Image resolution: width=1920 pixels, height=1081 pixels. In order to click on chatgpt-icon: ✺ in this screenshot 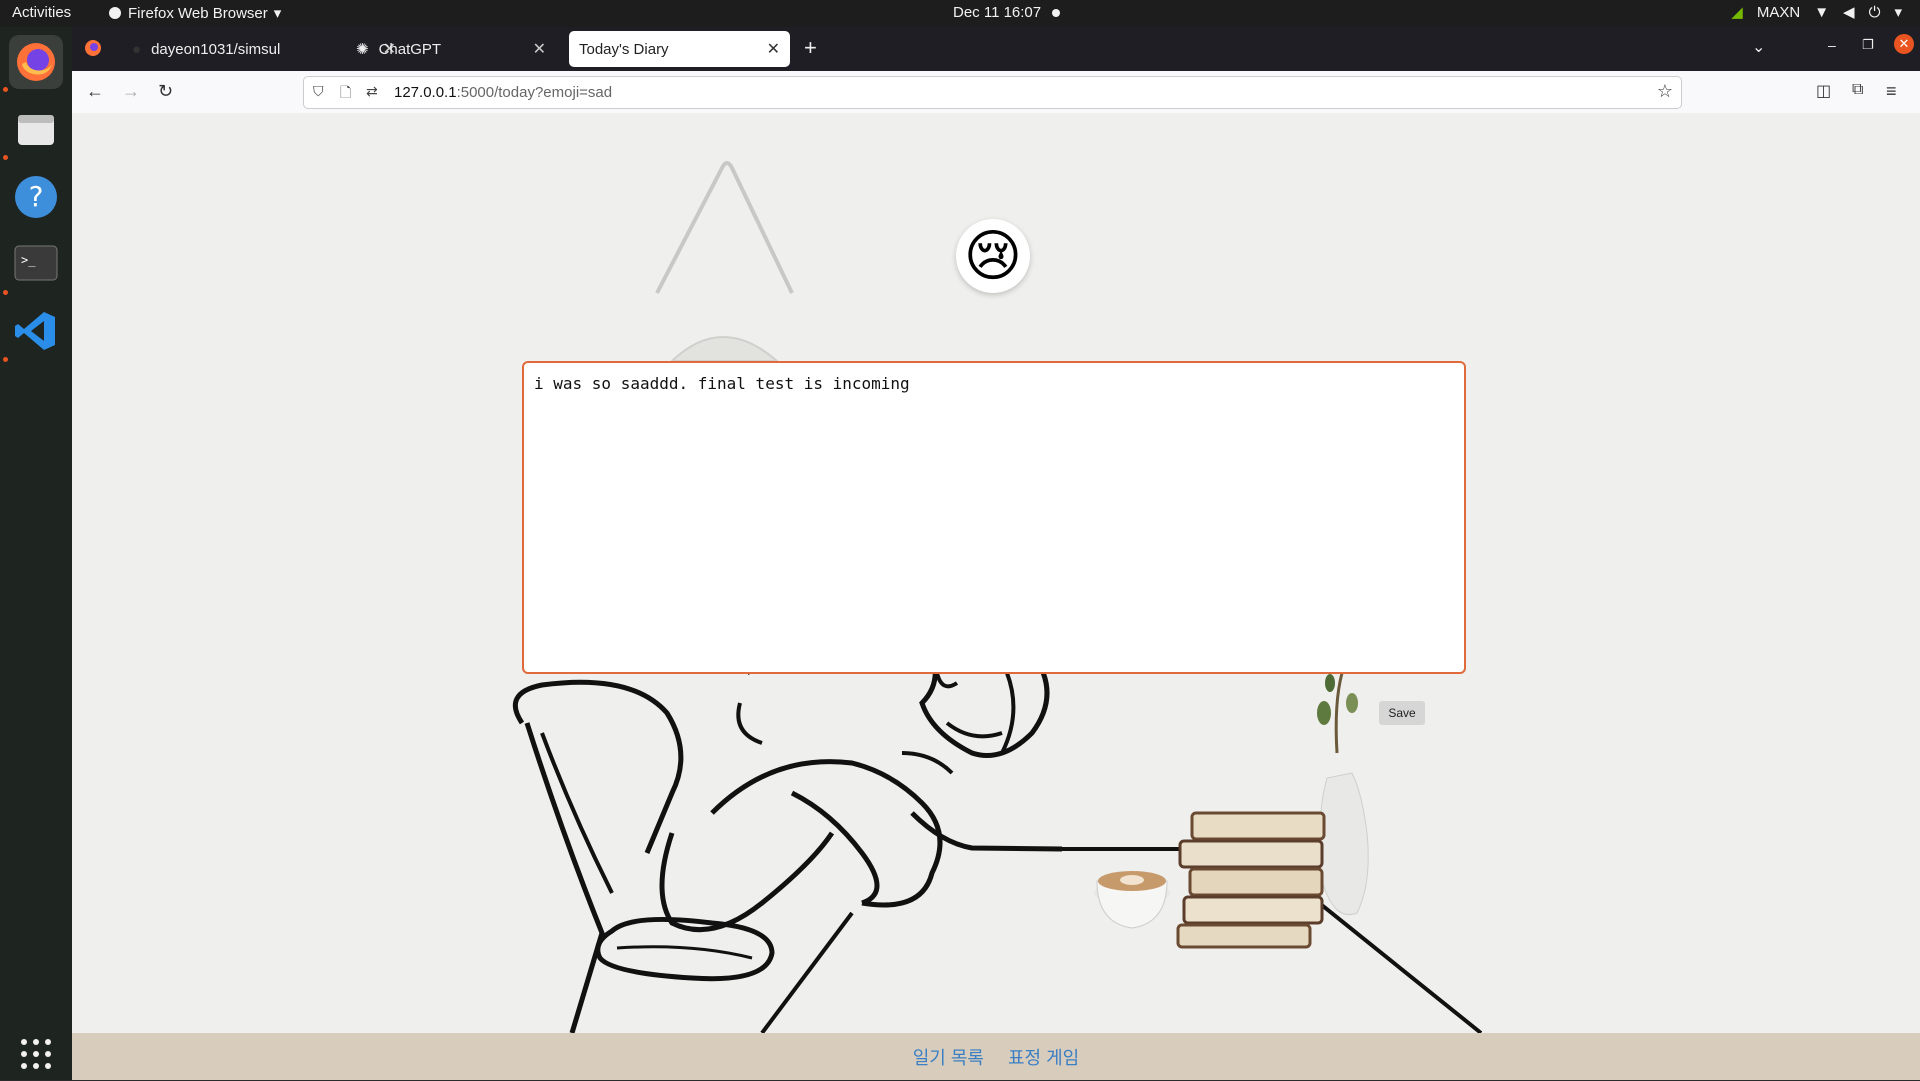, I will do `click(362, 49)`.